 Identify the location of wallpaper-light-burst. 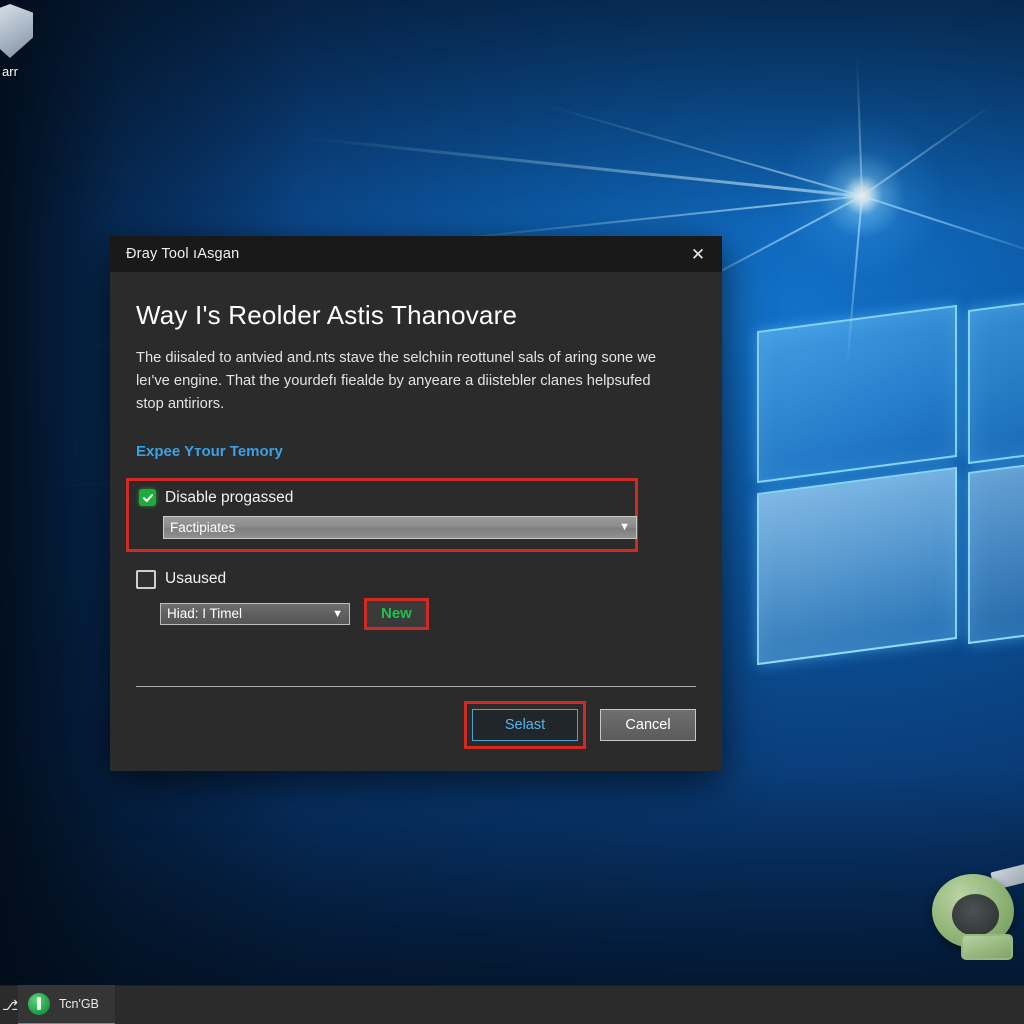
(862, 195).